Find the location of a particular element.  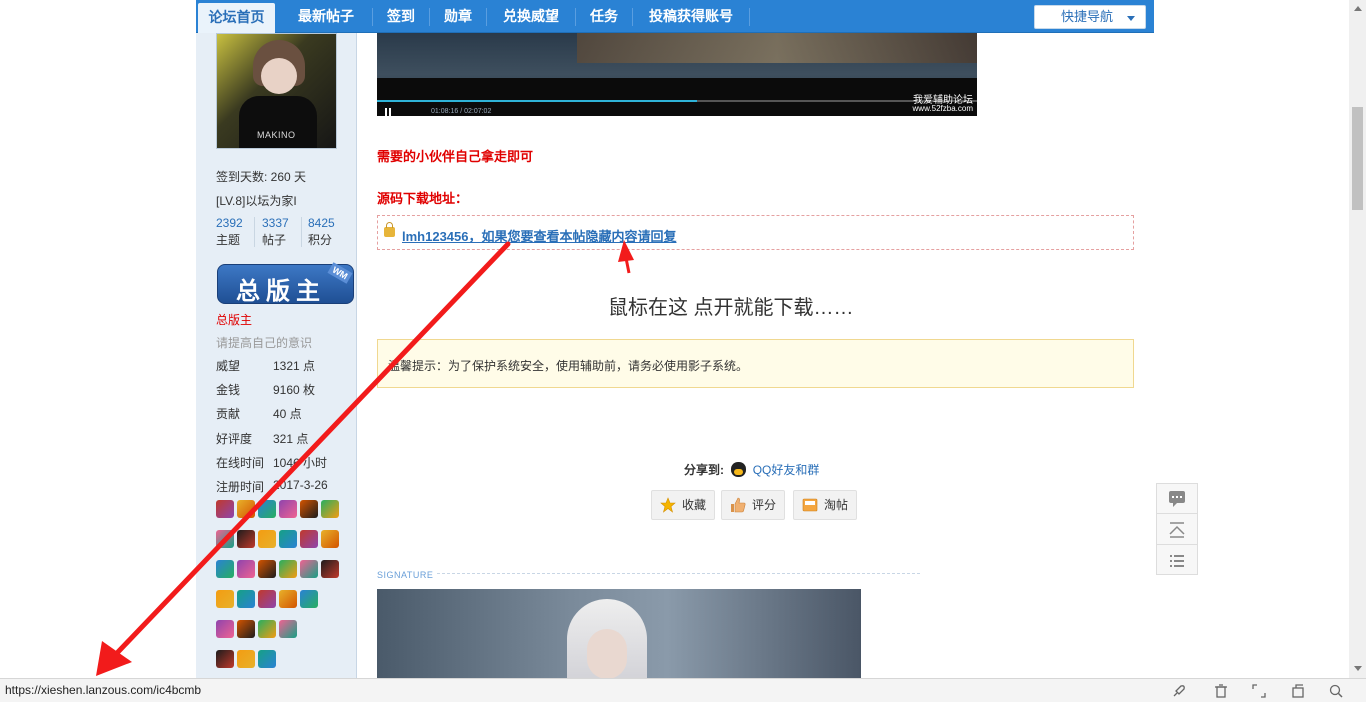

tab-tasks: 任务 is located at coordinates (604, 16).